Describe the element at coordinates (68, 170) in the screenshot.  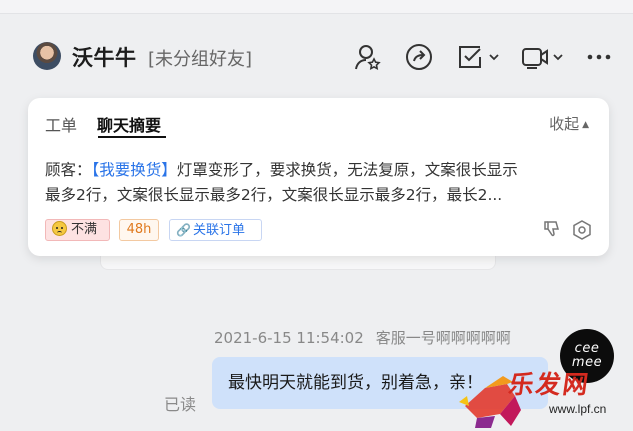
I see `summary-prefix: 顾客：` at that location.